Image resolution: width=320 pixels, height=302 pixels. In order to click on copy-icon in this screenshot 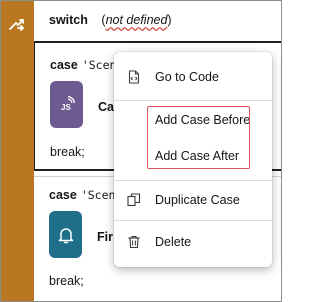, I will do `click(134, 200)`.